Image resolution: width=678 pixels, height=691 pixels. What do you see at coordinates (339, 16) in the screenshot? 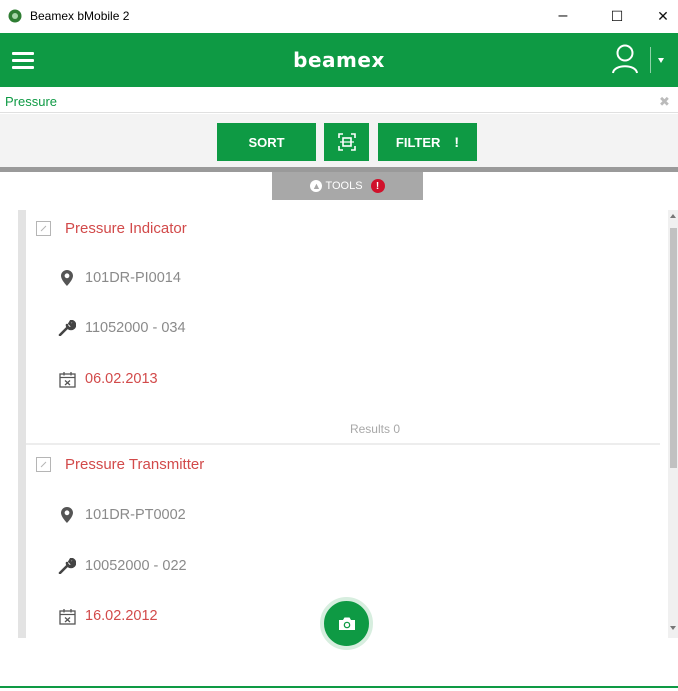
I see `window-titlebar: Beamex bMobile 2 – ☐ ✕` at bounding box center [339, 16].